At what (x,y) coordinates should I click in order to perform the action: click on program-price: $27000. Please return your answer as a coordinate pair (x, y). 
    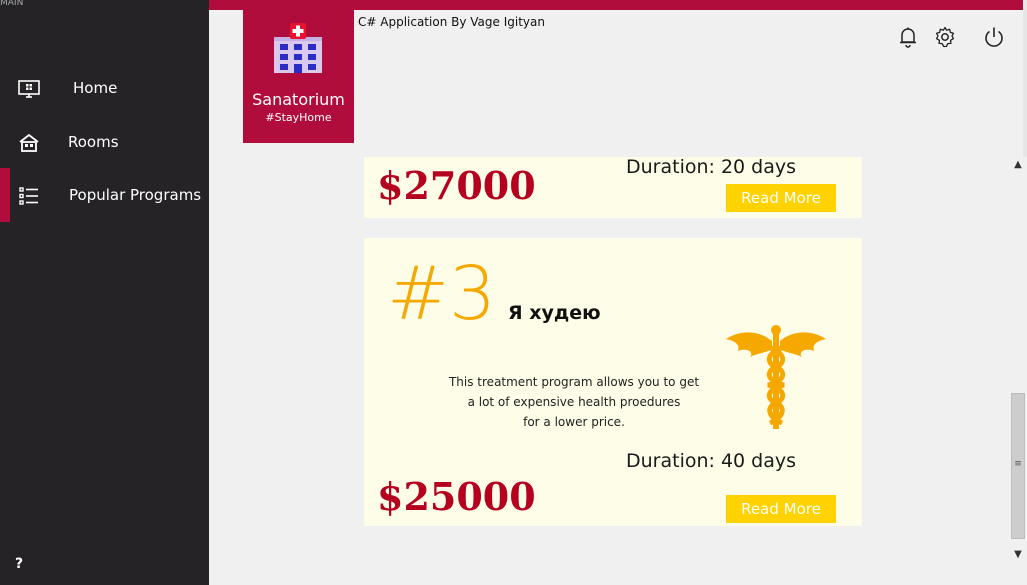
    Looking at the image, I should click on (456, 185).